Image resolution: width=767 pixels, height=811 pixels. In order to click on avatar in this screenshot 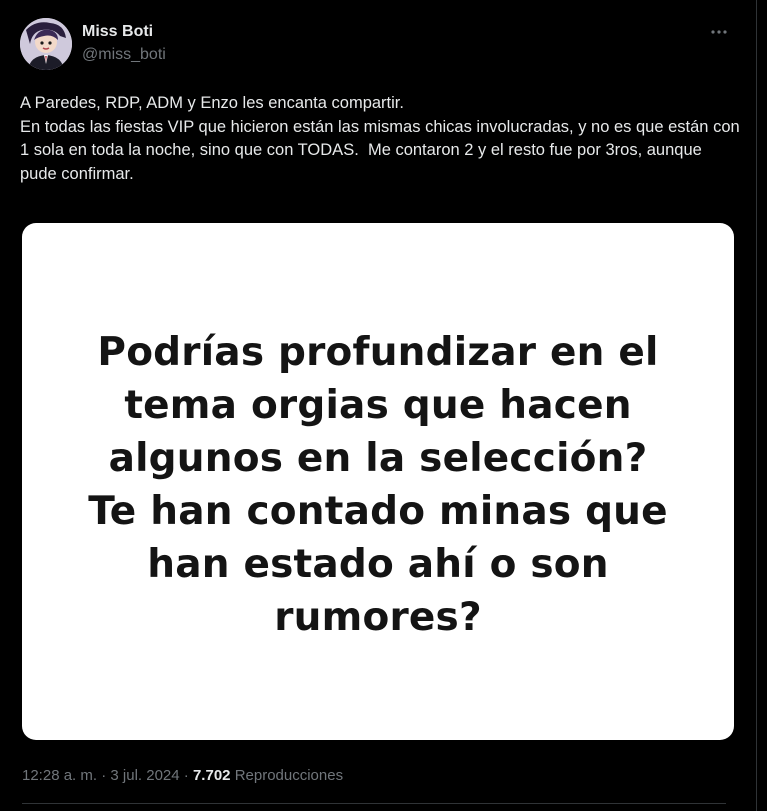, I will do `click(46, 44)`.